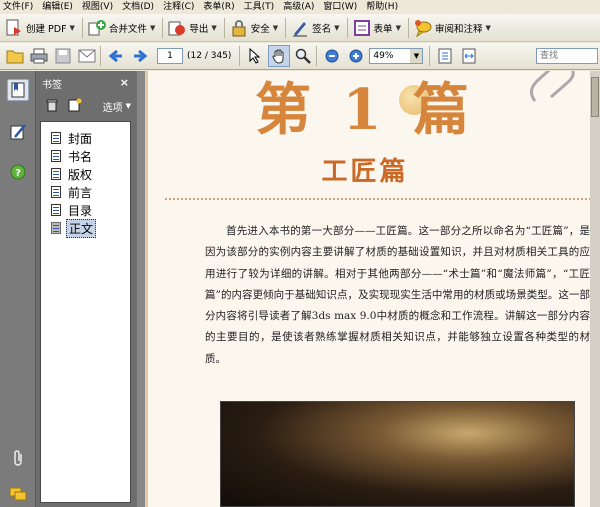 The width and height of the screenshot is (600, 507). Describe the element at coordinates (365, 110) in the screenshot. I see `part-heading: 第 1 篇` at that location.